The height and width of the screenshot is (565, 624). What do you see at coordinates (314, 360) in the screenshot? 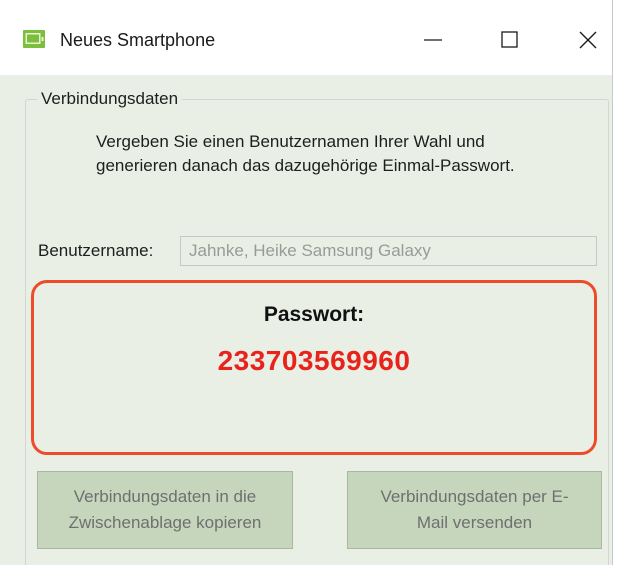
I see `password-value: 233703569960` at bounding box center [314, 360].